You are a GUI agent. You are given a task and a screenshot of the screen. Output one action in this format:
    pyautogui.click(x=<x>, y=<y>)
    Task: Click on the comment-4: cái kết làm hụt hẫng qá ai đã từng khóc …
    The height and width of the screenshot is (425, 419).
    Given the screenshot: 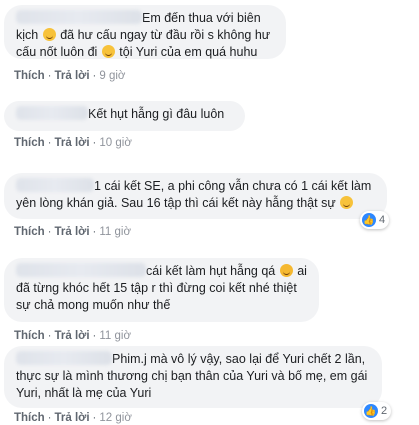 What is the action you would take?
    pyautogui.click(x=161, y=290)
    